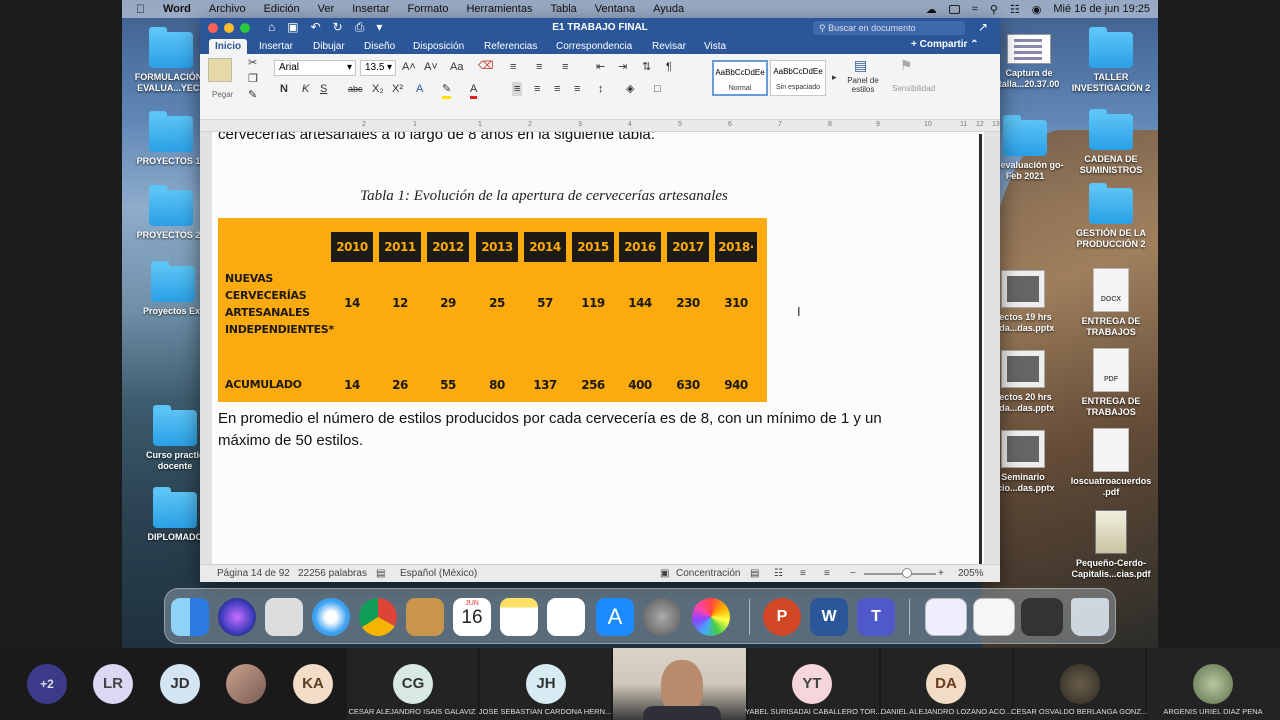 The height and width of the screenshot is (720, 1280). Describe the element at coordinates (889, 28) in the screenshot. I see `search-document-input: ⚲ Buscar en documento` at that location.